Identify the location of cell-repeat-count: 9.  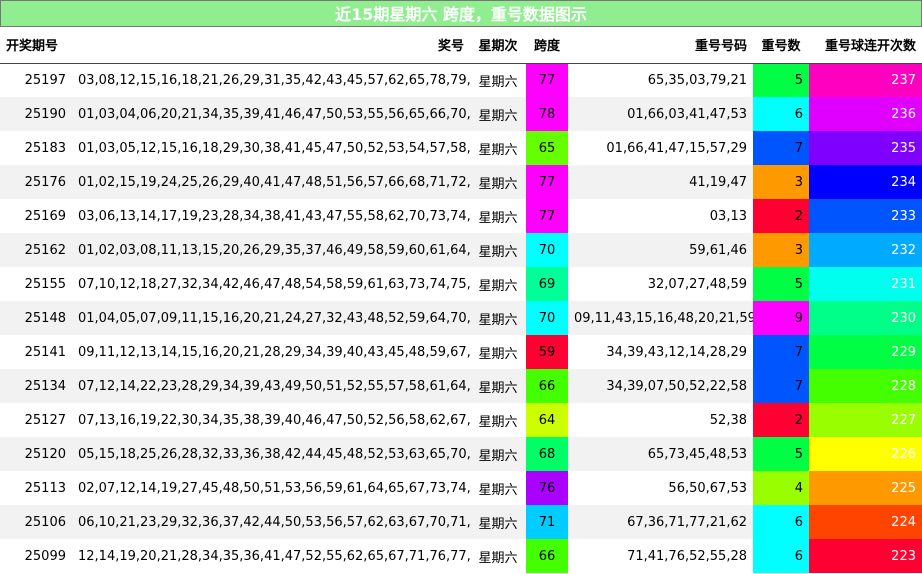
(781, 318).